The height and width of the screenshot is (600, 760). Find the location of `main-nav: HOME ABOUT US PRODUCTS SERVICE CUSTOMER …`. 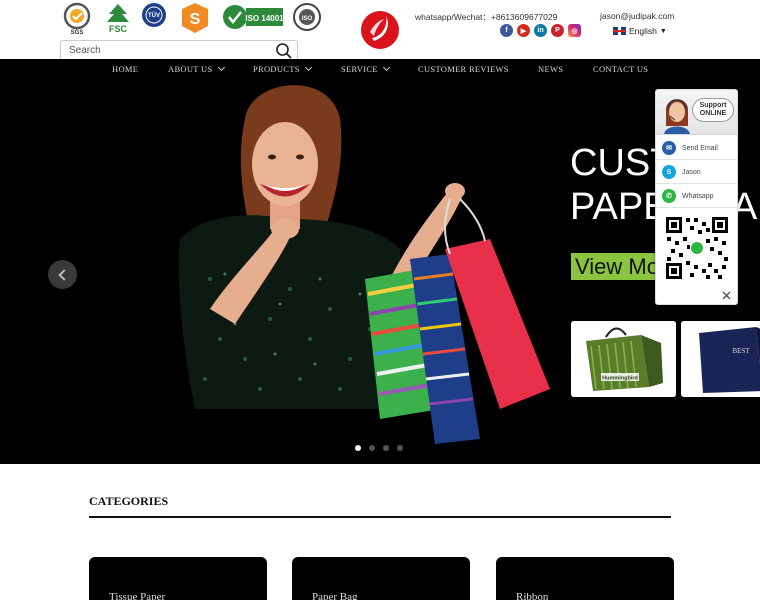

main-nav: HOME ABOUT US PRODUCTS SERVICE CUSTOMER … is located at coordinates (380, 69).